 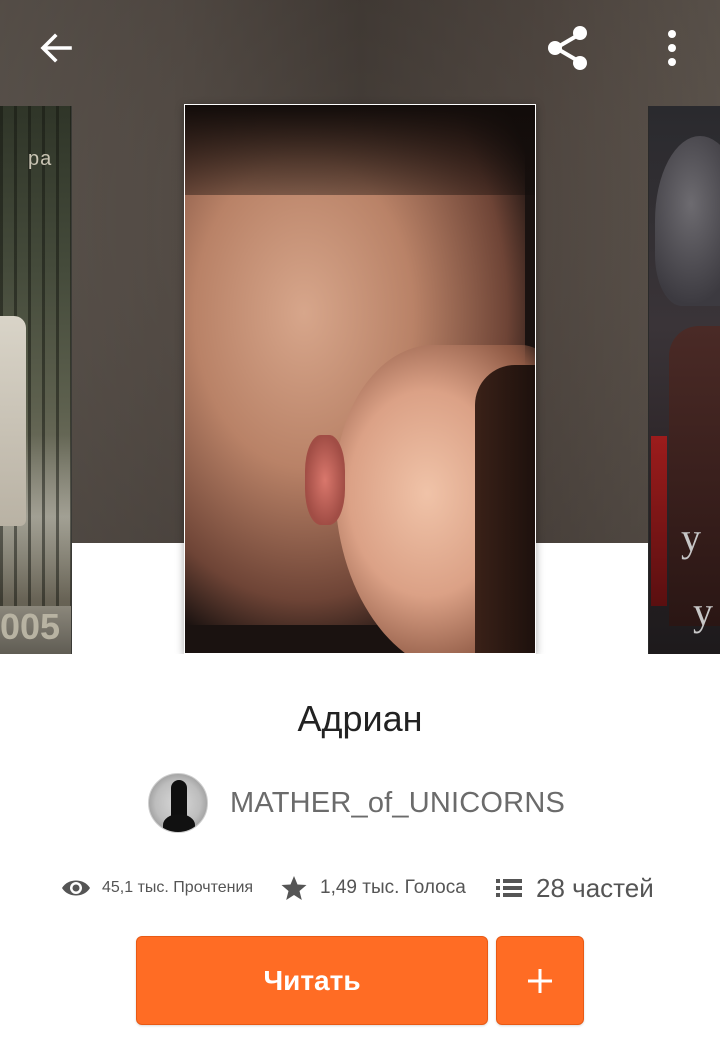 What do you see at coordinates (691, 537) in the screenshot?
I see `cover-next-text-1: у` at bounding box center [691, 537].